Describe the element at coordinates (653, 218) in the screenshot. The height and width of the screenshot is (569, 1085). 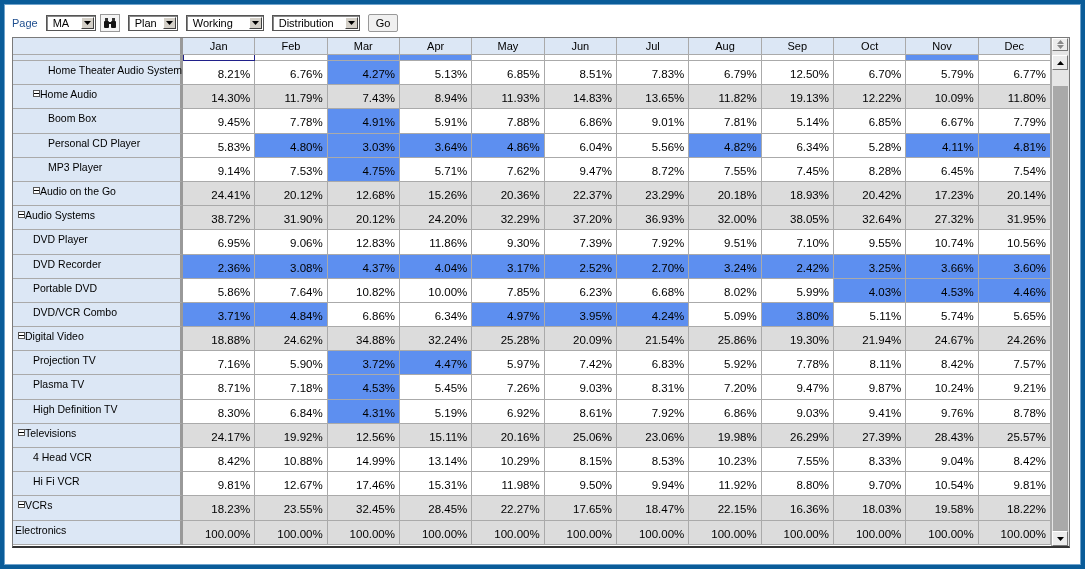
I see `table-cell: 36.93%` at that location.